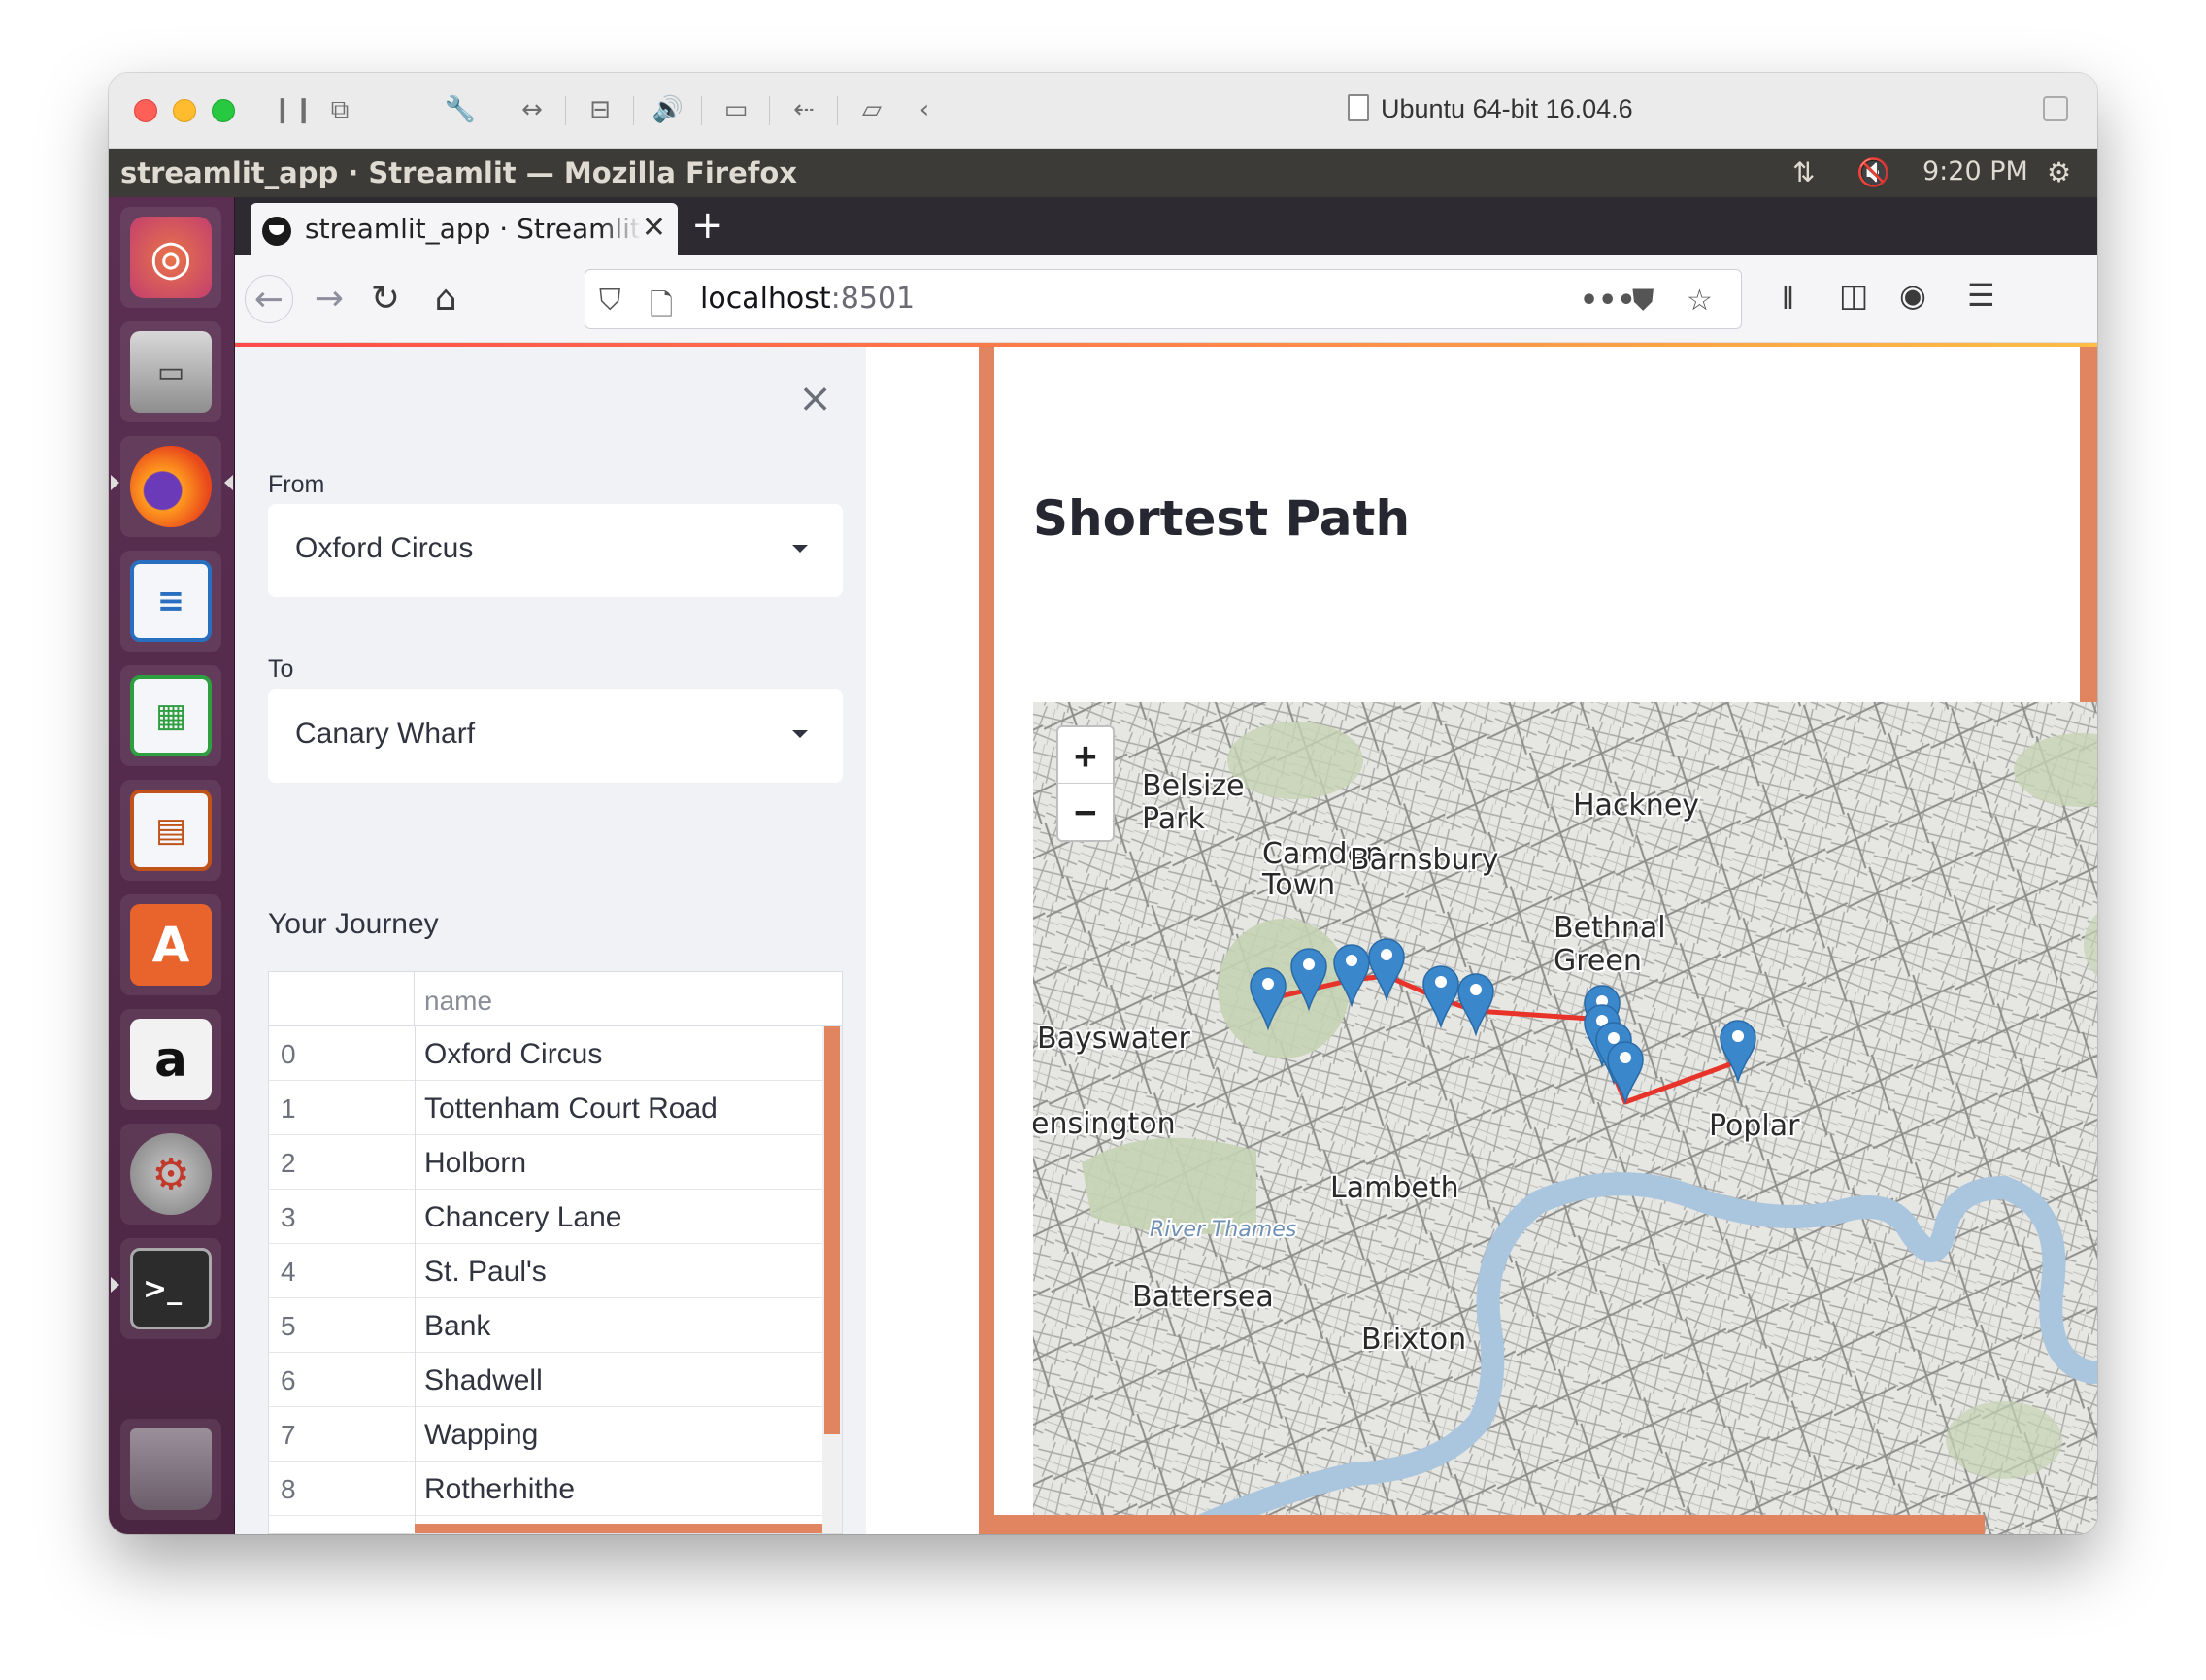 This screenshot has width=2206, height=1680. I want to click on close-window-button, so click(145, 110).